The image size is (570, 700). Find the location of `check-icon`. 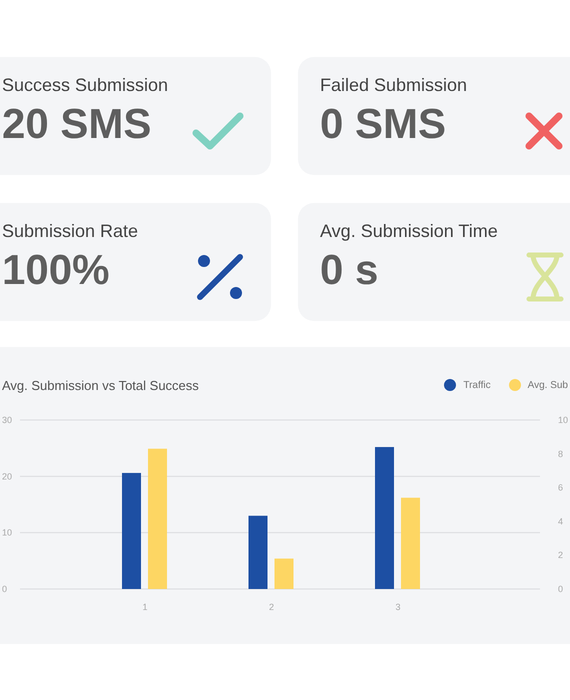

check-icon is located at coordinates (218, 131).